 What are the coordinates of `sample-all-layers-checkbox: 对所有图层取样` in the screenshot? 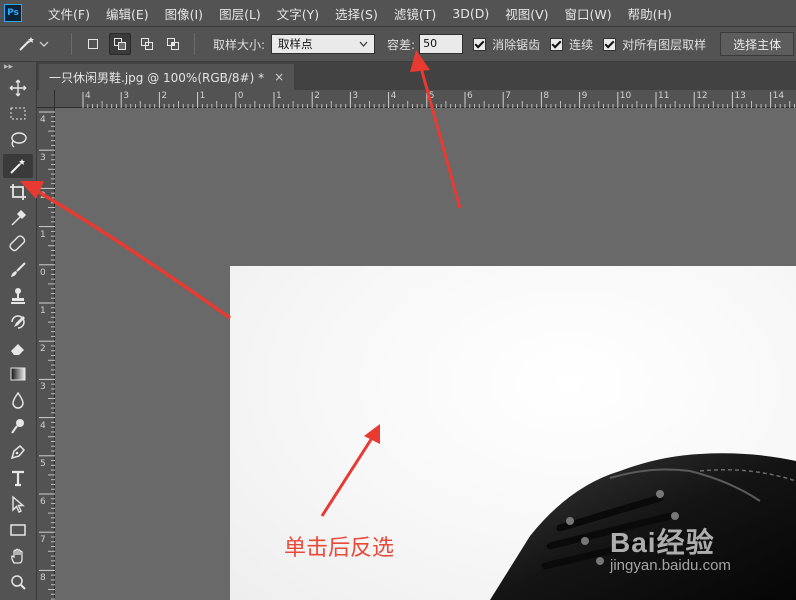 It's located at (654, 44).